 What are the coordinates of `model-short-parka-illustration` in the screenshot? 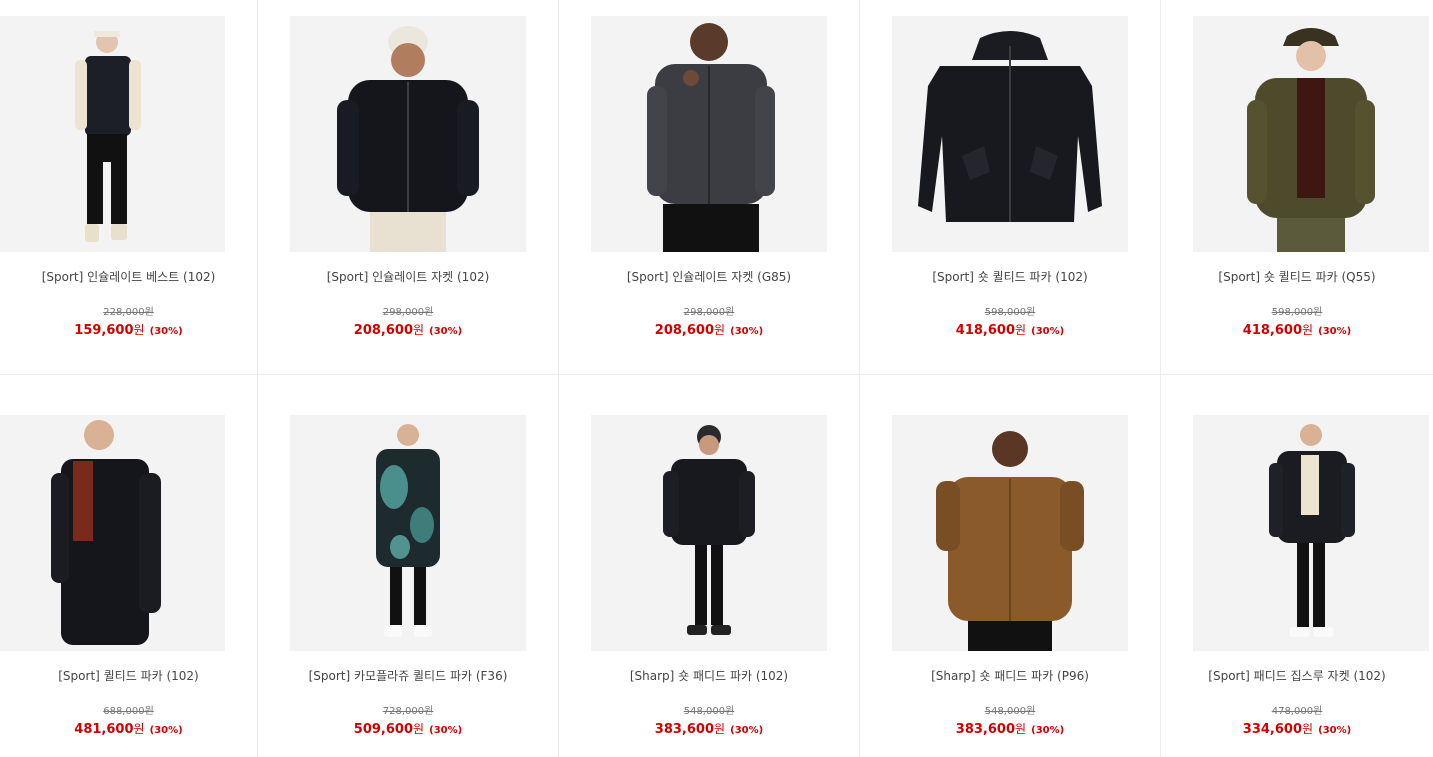 It's located at (709, 533).